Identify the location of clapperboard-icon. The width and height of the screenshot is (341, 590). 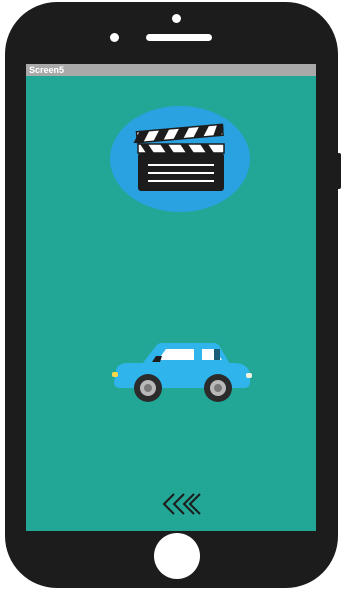
(180, 159).